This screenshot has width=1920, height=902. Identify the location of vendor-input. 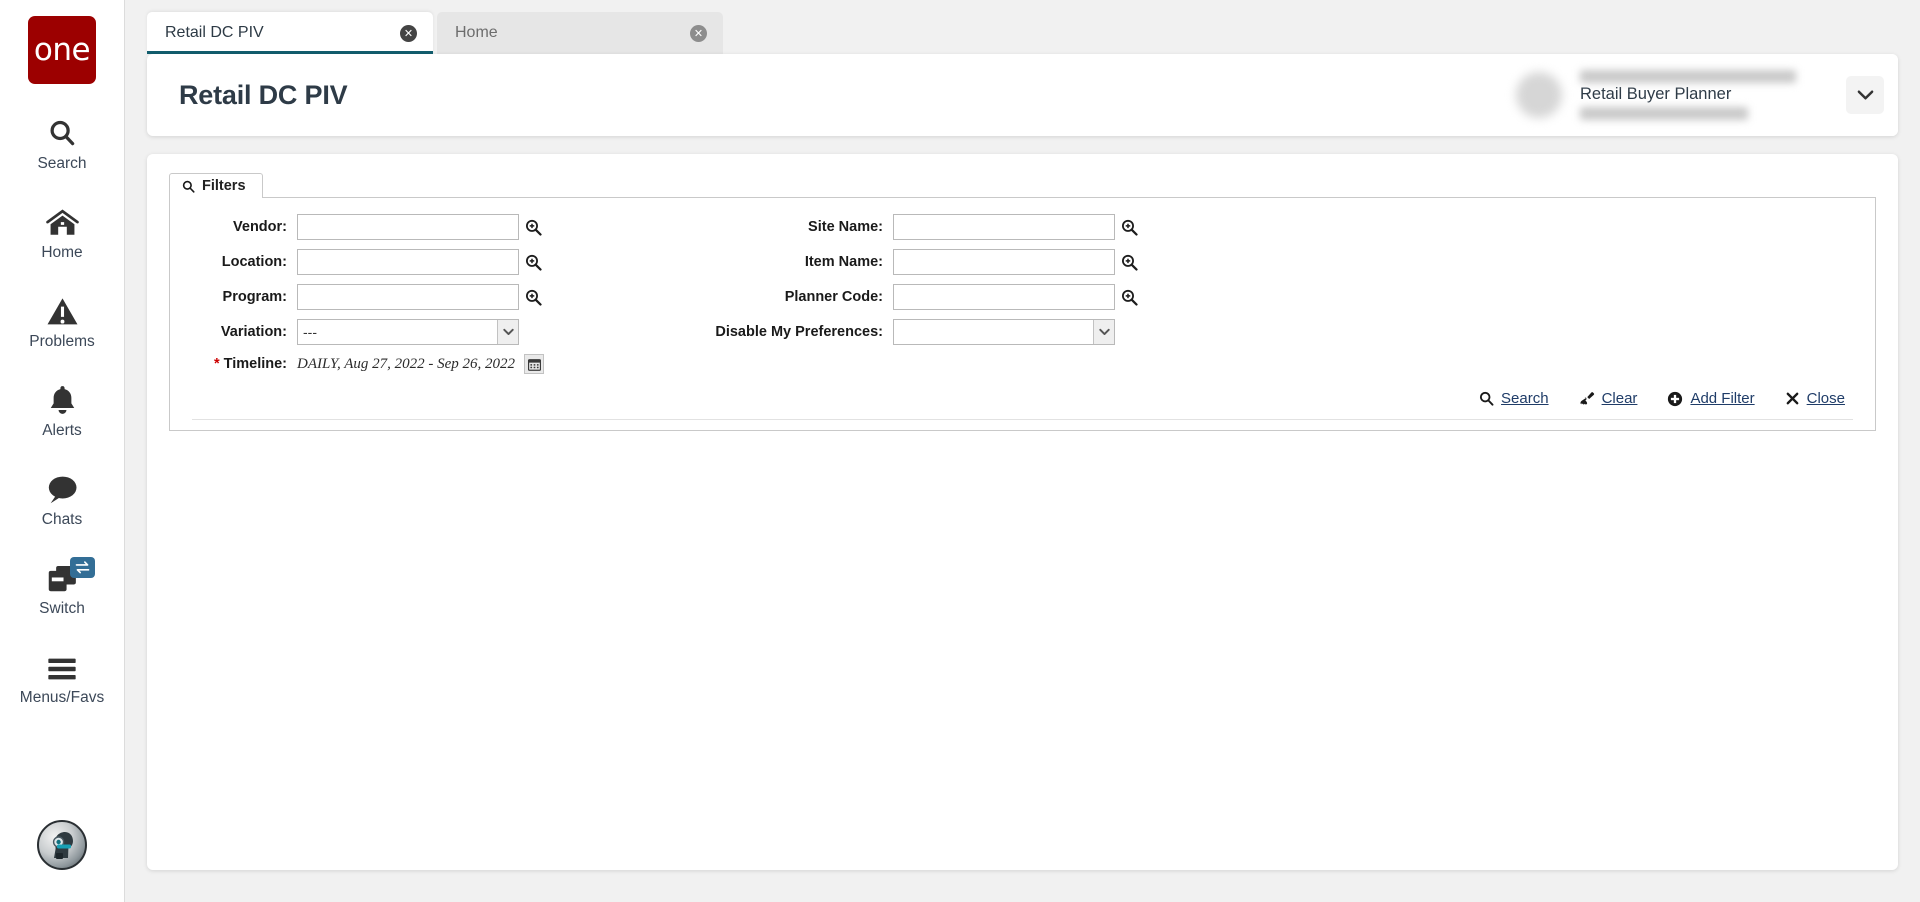
(408, 227).